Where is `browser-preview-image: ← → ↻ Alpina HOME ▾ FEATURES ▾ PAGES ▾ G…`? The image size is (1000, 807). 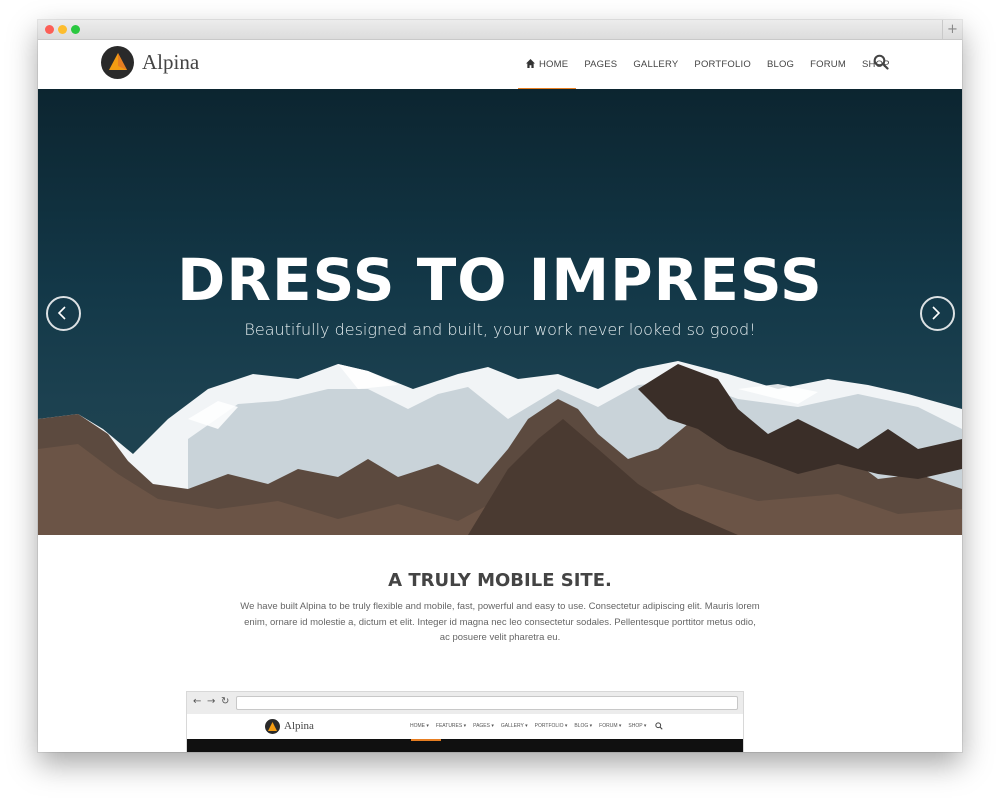 browser-preview-image: ← → ↻ Alpina HOME ▾ FEATURES ▾ PAGES ▾ G… is located at coordinates (465, 722).